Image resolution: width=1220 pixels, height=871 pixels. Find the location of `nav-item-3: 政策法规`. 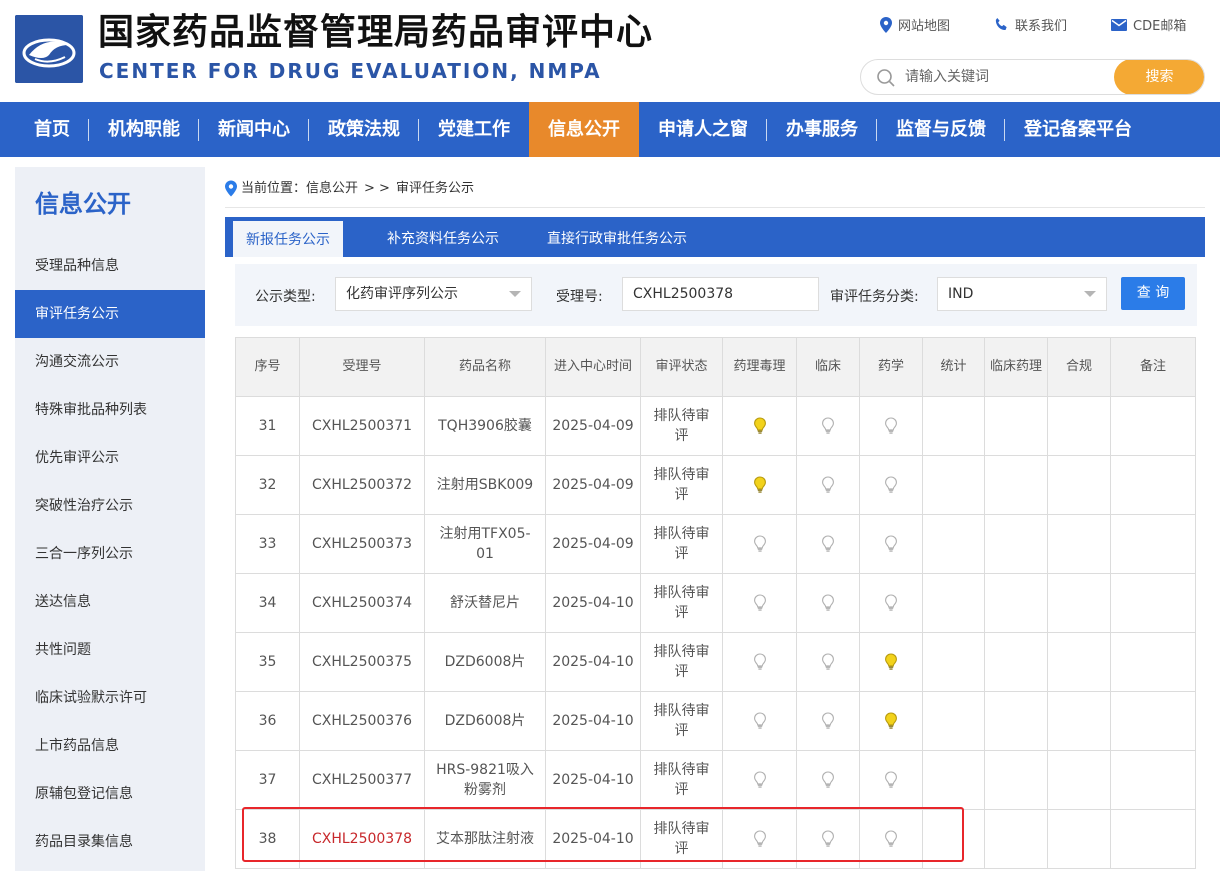

nav-item-3: 政策法规 is located at coordinates (364, 129).